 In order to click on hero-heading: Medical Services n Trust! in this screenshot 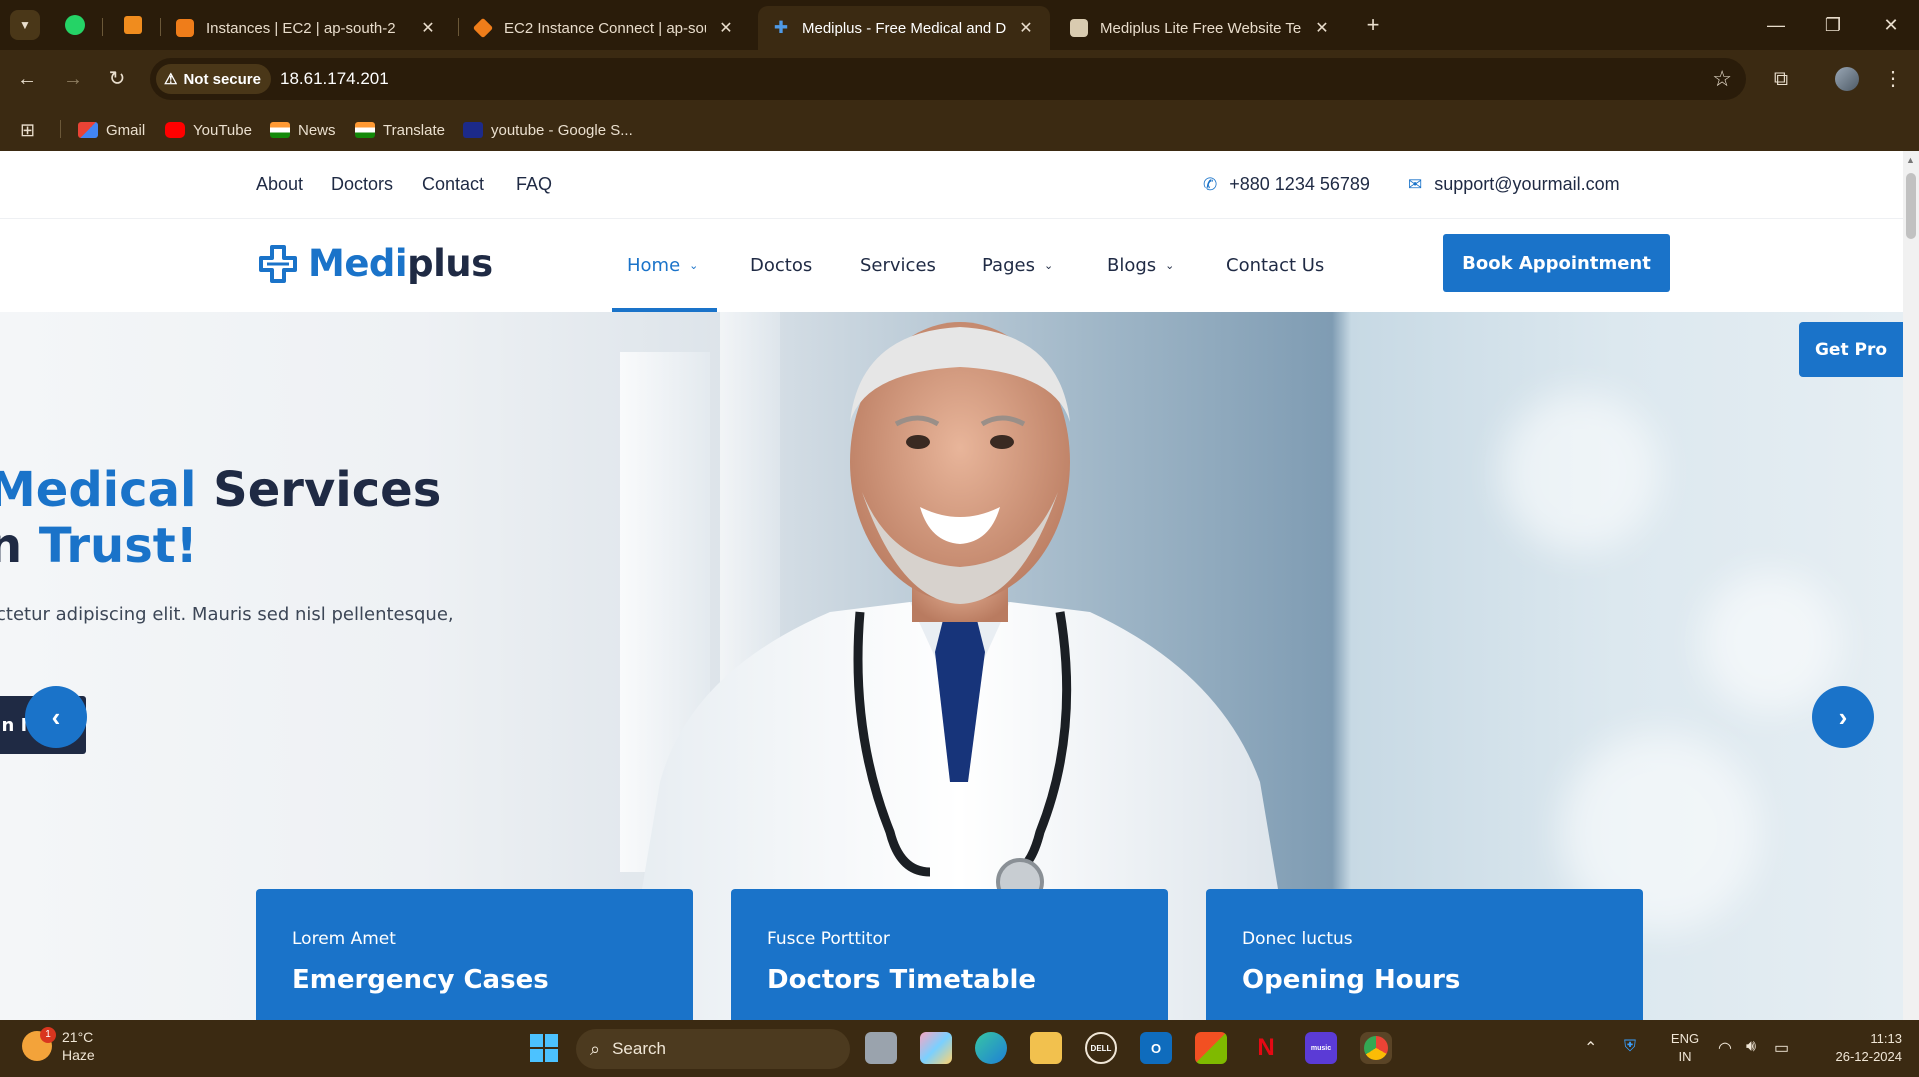, I will do `click(220, 518)`.